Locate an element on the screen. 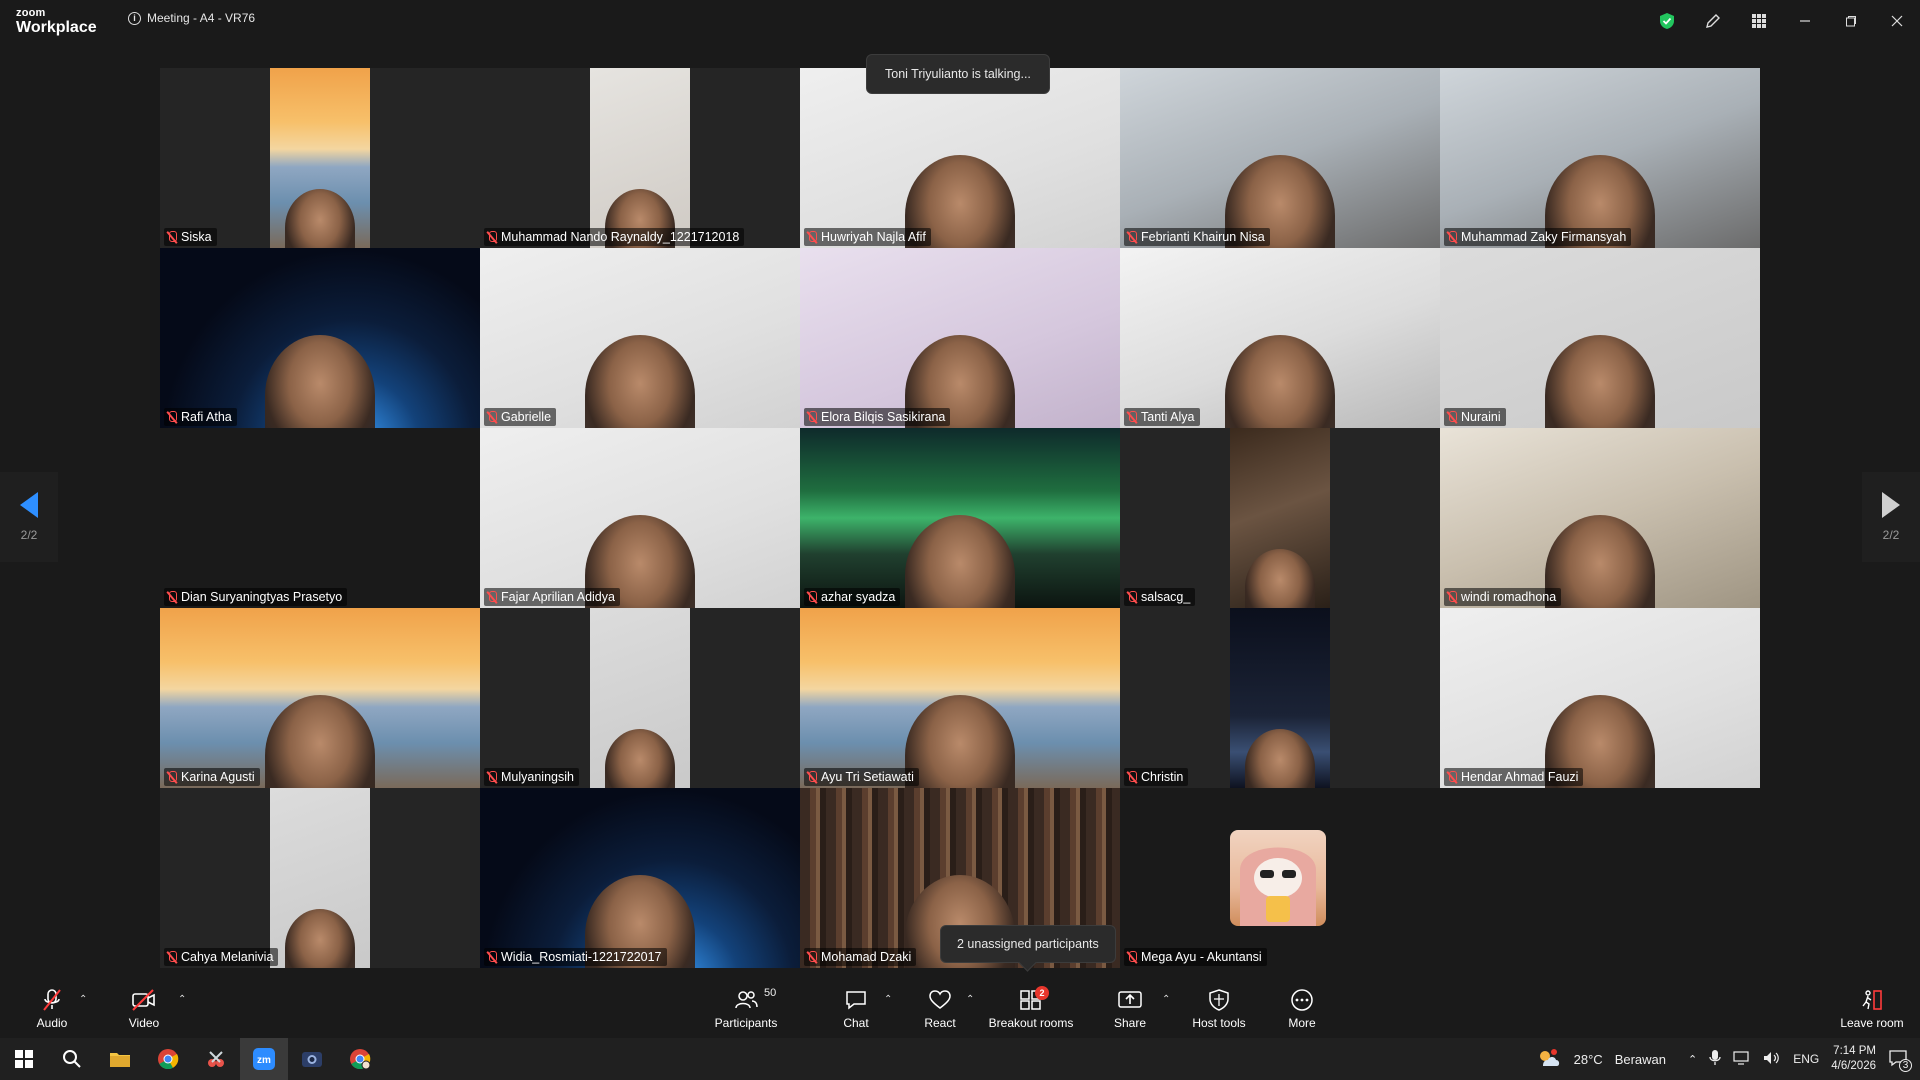  breakout-badge: 2 is located at coordinates (1042, 993).